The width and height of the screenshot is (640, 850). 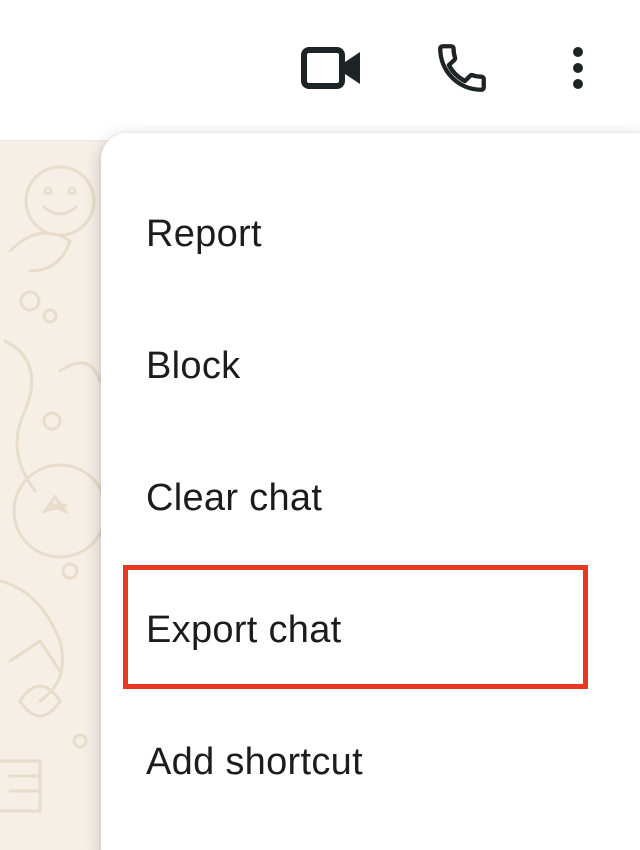 I want to click on menu-item-clear-chat: Clear chat, so click(x=370, y=498).